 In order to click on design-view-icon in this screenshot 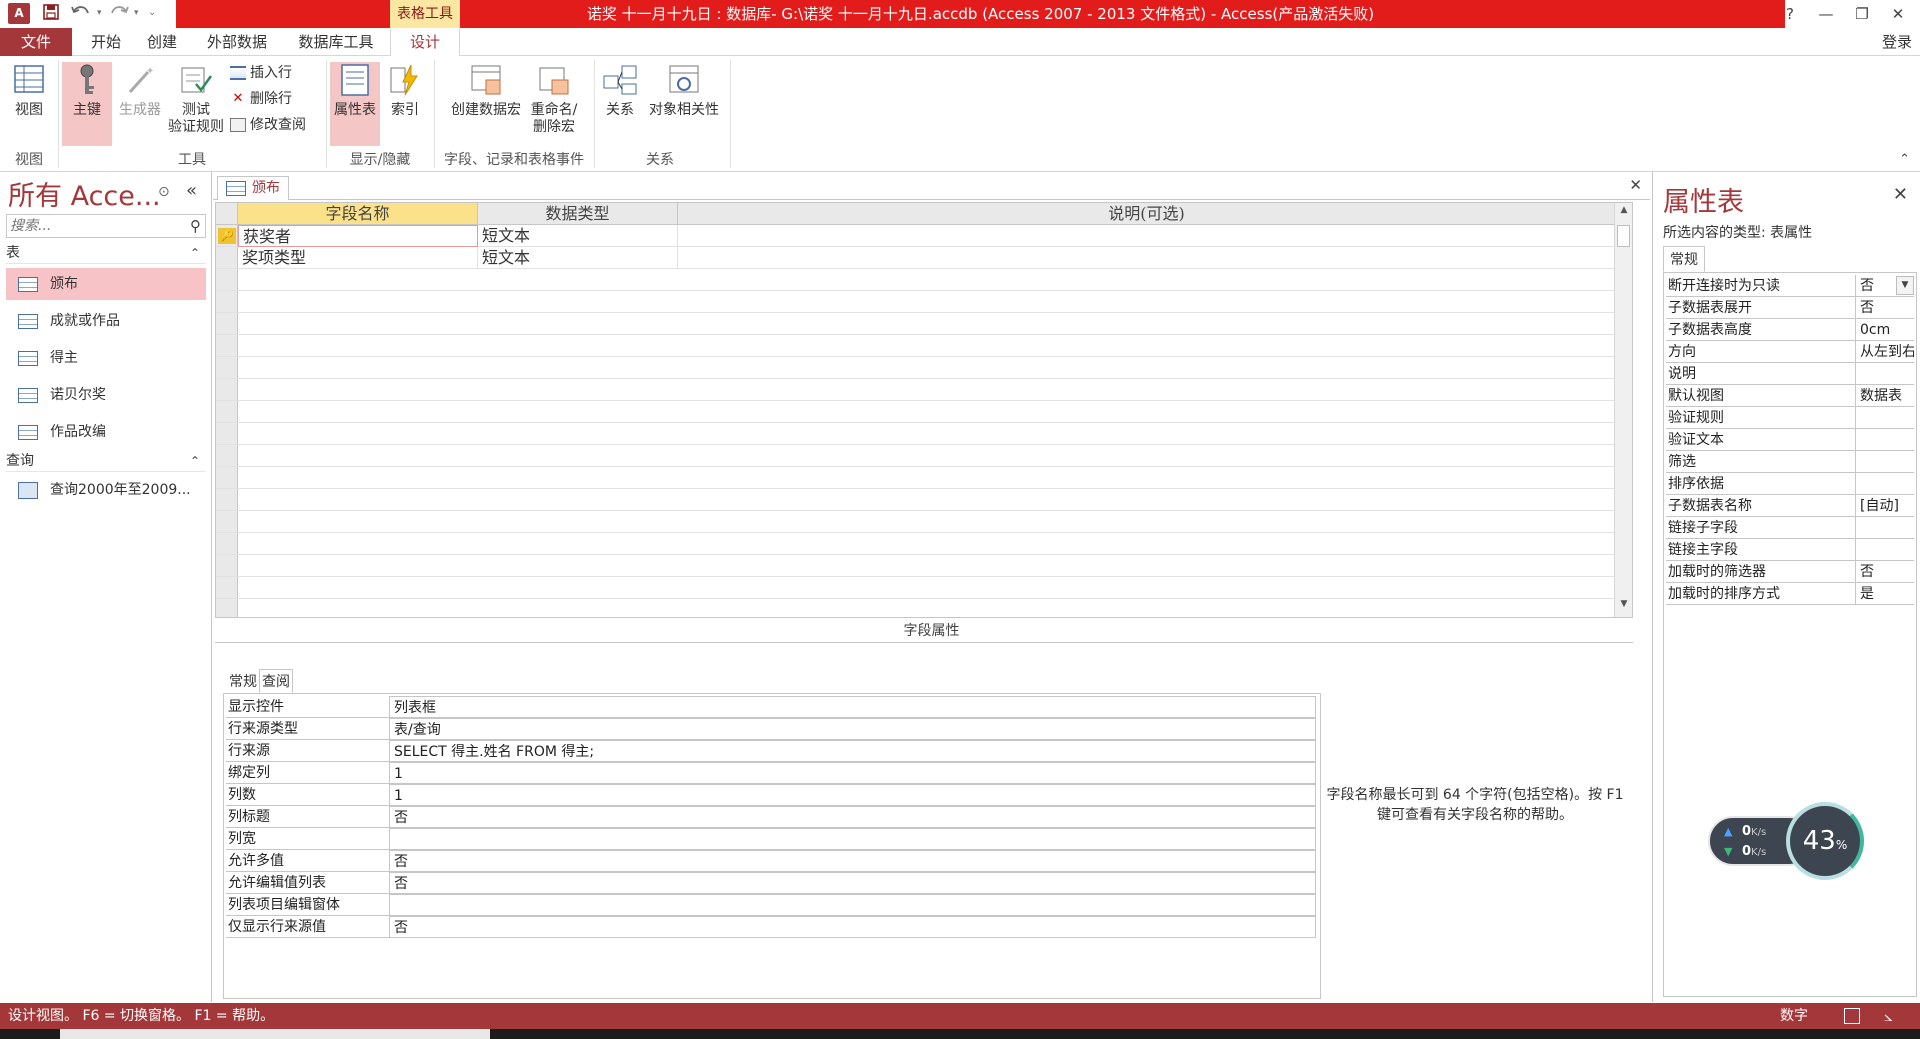, I will do `click(1852, 1016)`.